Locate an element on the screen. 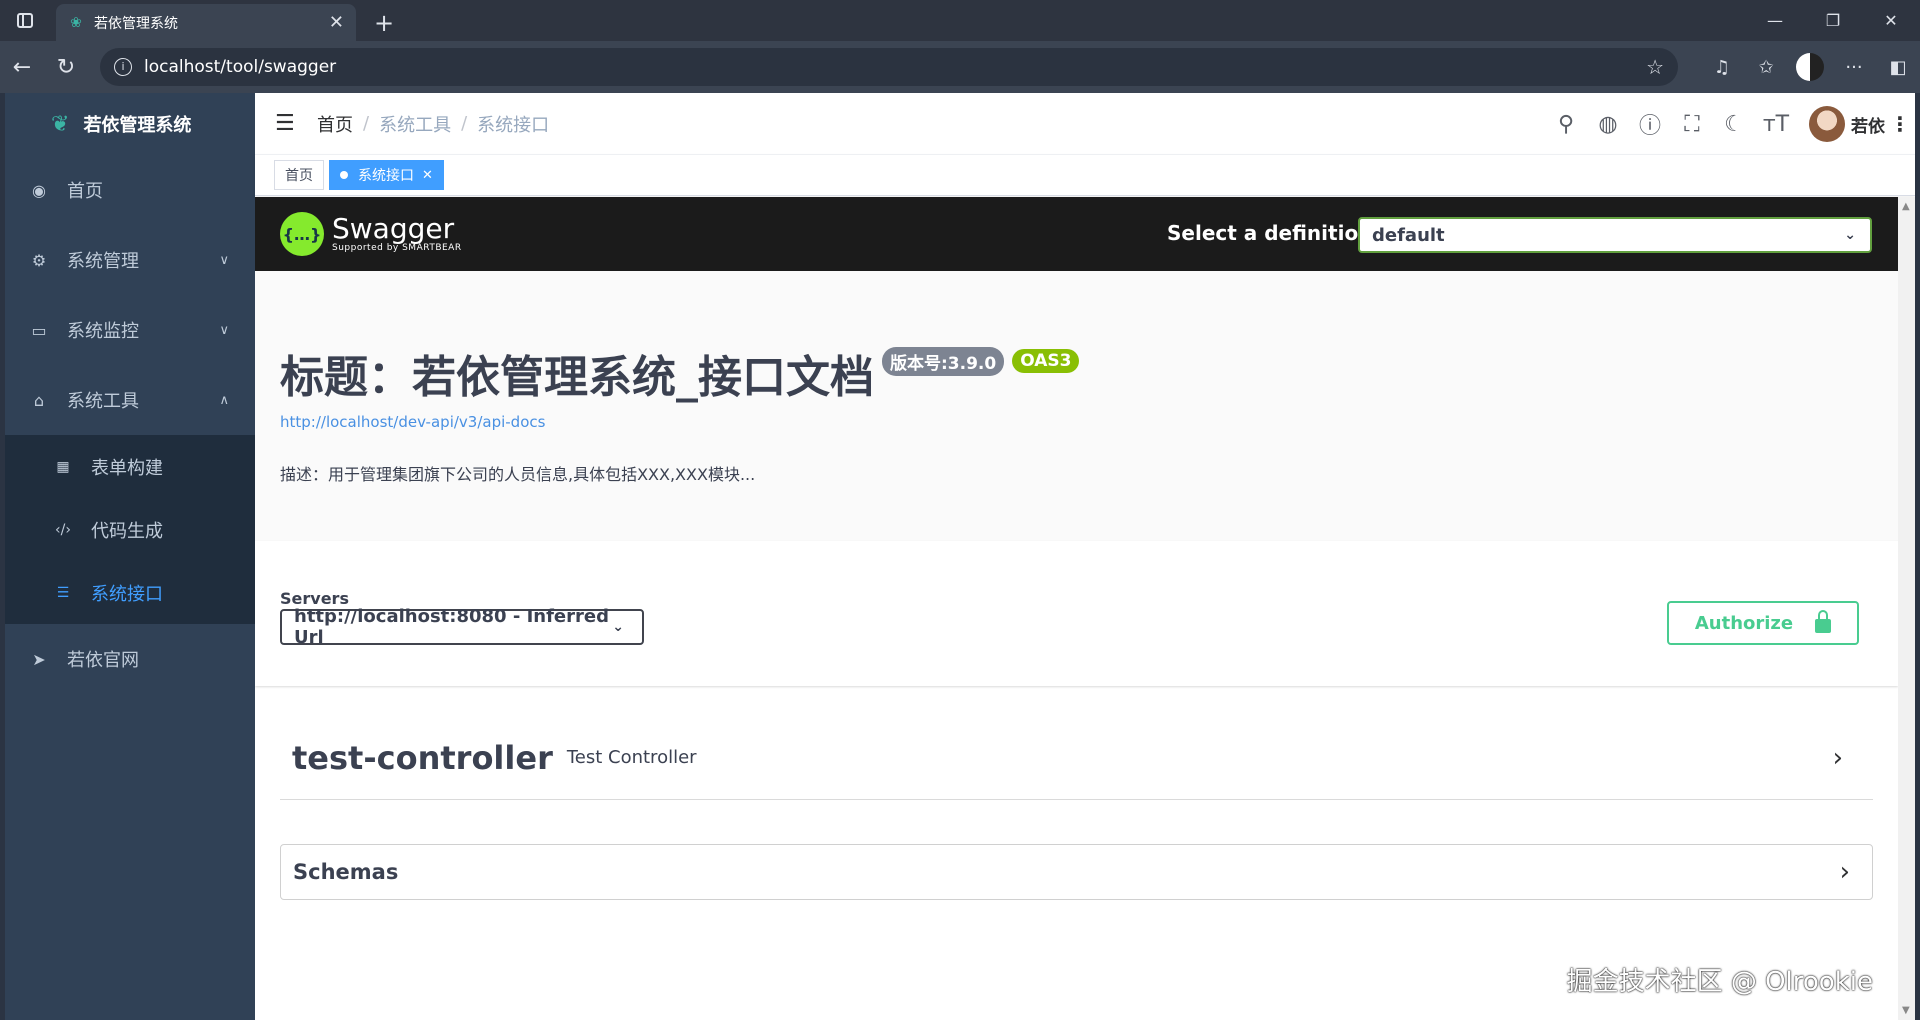 The width and height of the screenshot is (1920, 1020). sidebar-item-label: 若依官网 is located at coordinates (103, 660).